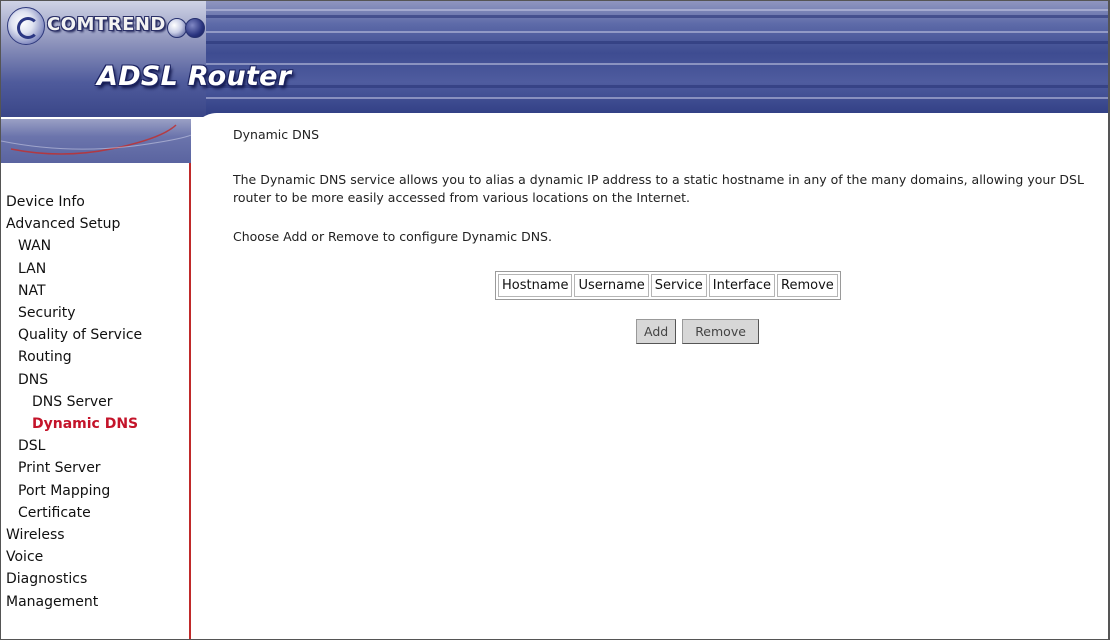  Describe the element at coordinates (95, 313) in the screenshot. I see `nav-security: Security` at that location.